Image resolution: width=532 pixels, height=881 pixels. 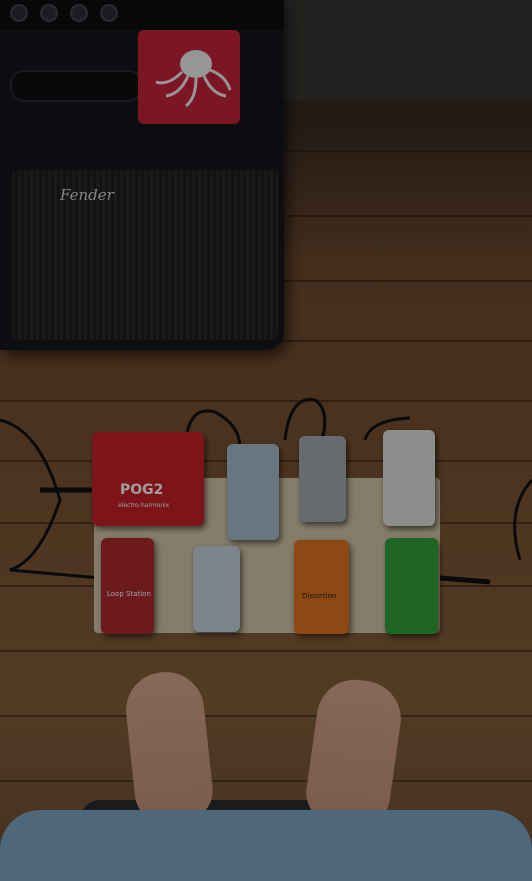 What do you see at coordinates (322, 479) in the screenshot?
I see `phaser-pedal` at bounding box center [322, 479].